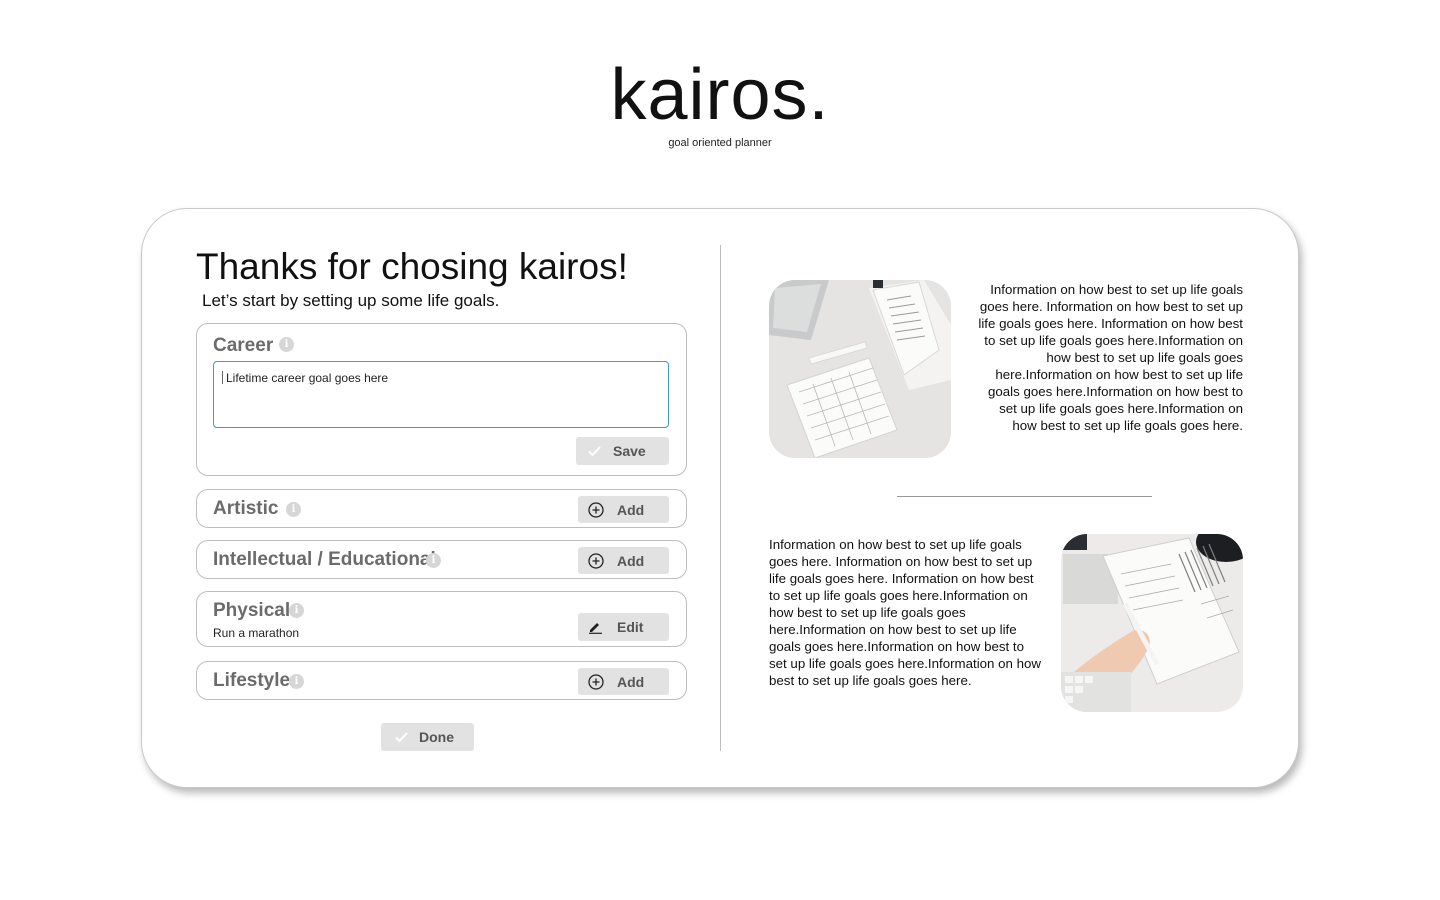  What do you see at coordinates (860, 369) in the screenshot?
I see `desk-planner-photo` at bounding box center [860, 369].